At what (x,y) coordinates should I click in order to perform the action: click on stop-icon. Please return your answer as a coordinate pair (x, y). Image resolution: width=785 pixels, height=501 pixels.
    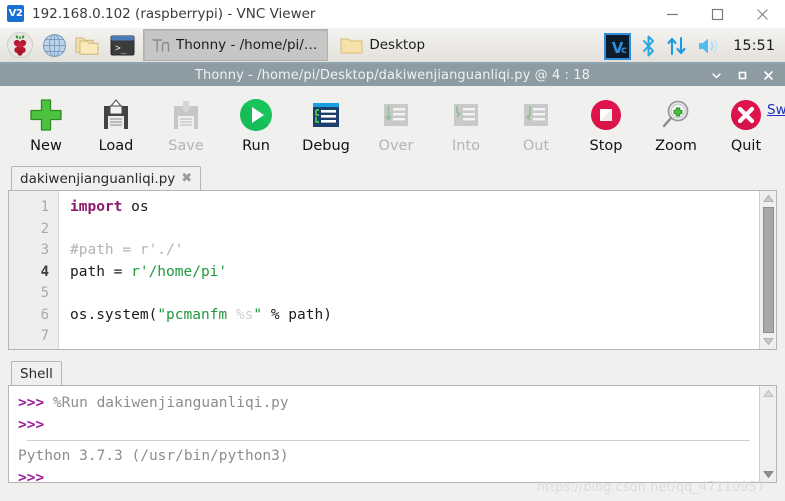
    Looking at the image, I should click on (606, 115).